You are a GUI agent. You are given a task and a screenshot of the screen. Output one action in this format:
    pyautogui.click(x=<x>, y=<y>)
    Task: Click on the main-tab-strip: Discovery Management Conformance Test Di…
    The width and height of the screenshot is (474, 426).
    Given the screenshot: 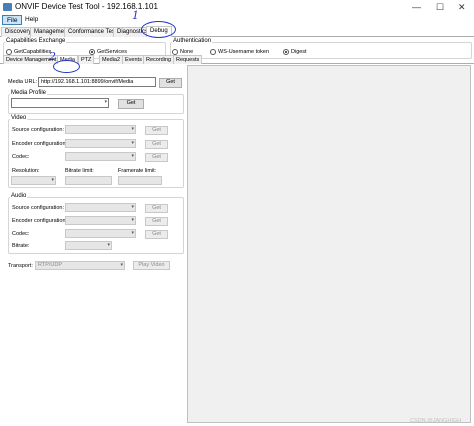 What is the action you would take?
    pyautogui.click(x=237, y=31)
    